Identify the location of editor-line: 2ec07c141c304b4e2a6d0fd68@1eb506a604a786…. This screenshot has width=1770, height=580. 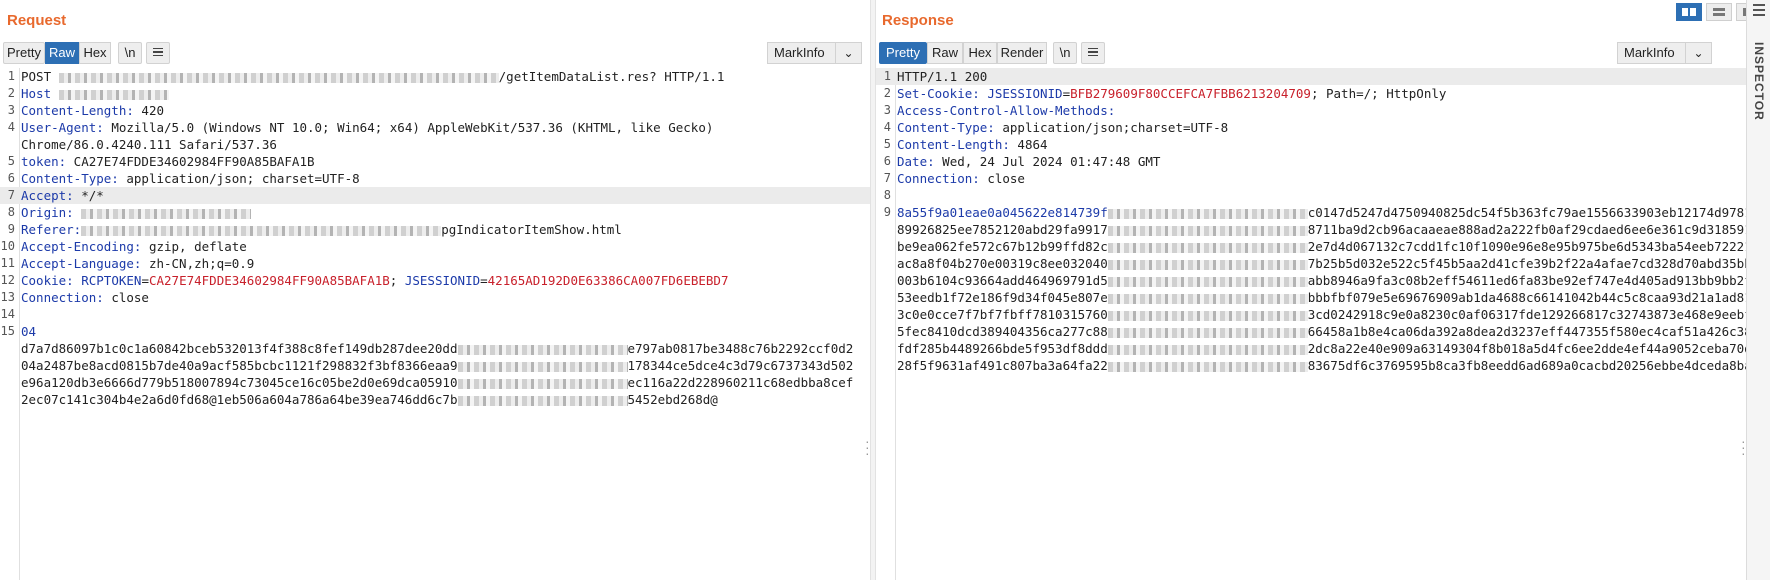
(435, 399).